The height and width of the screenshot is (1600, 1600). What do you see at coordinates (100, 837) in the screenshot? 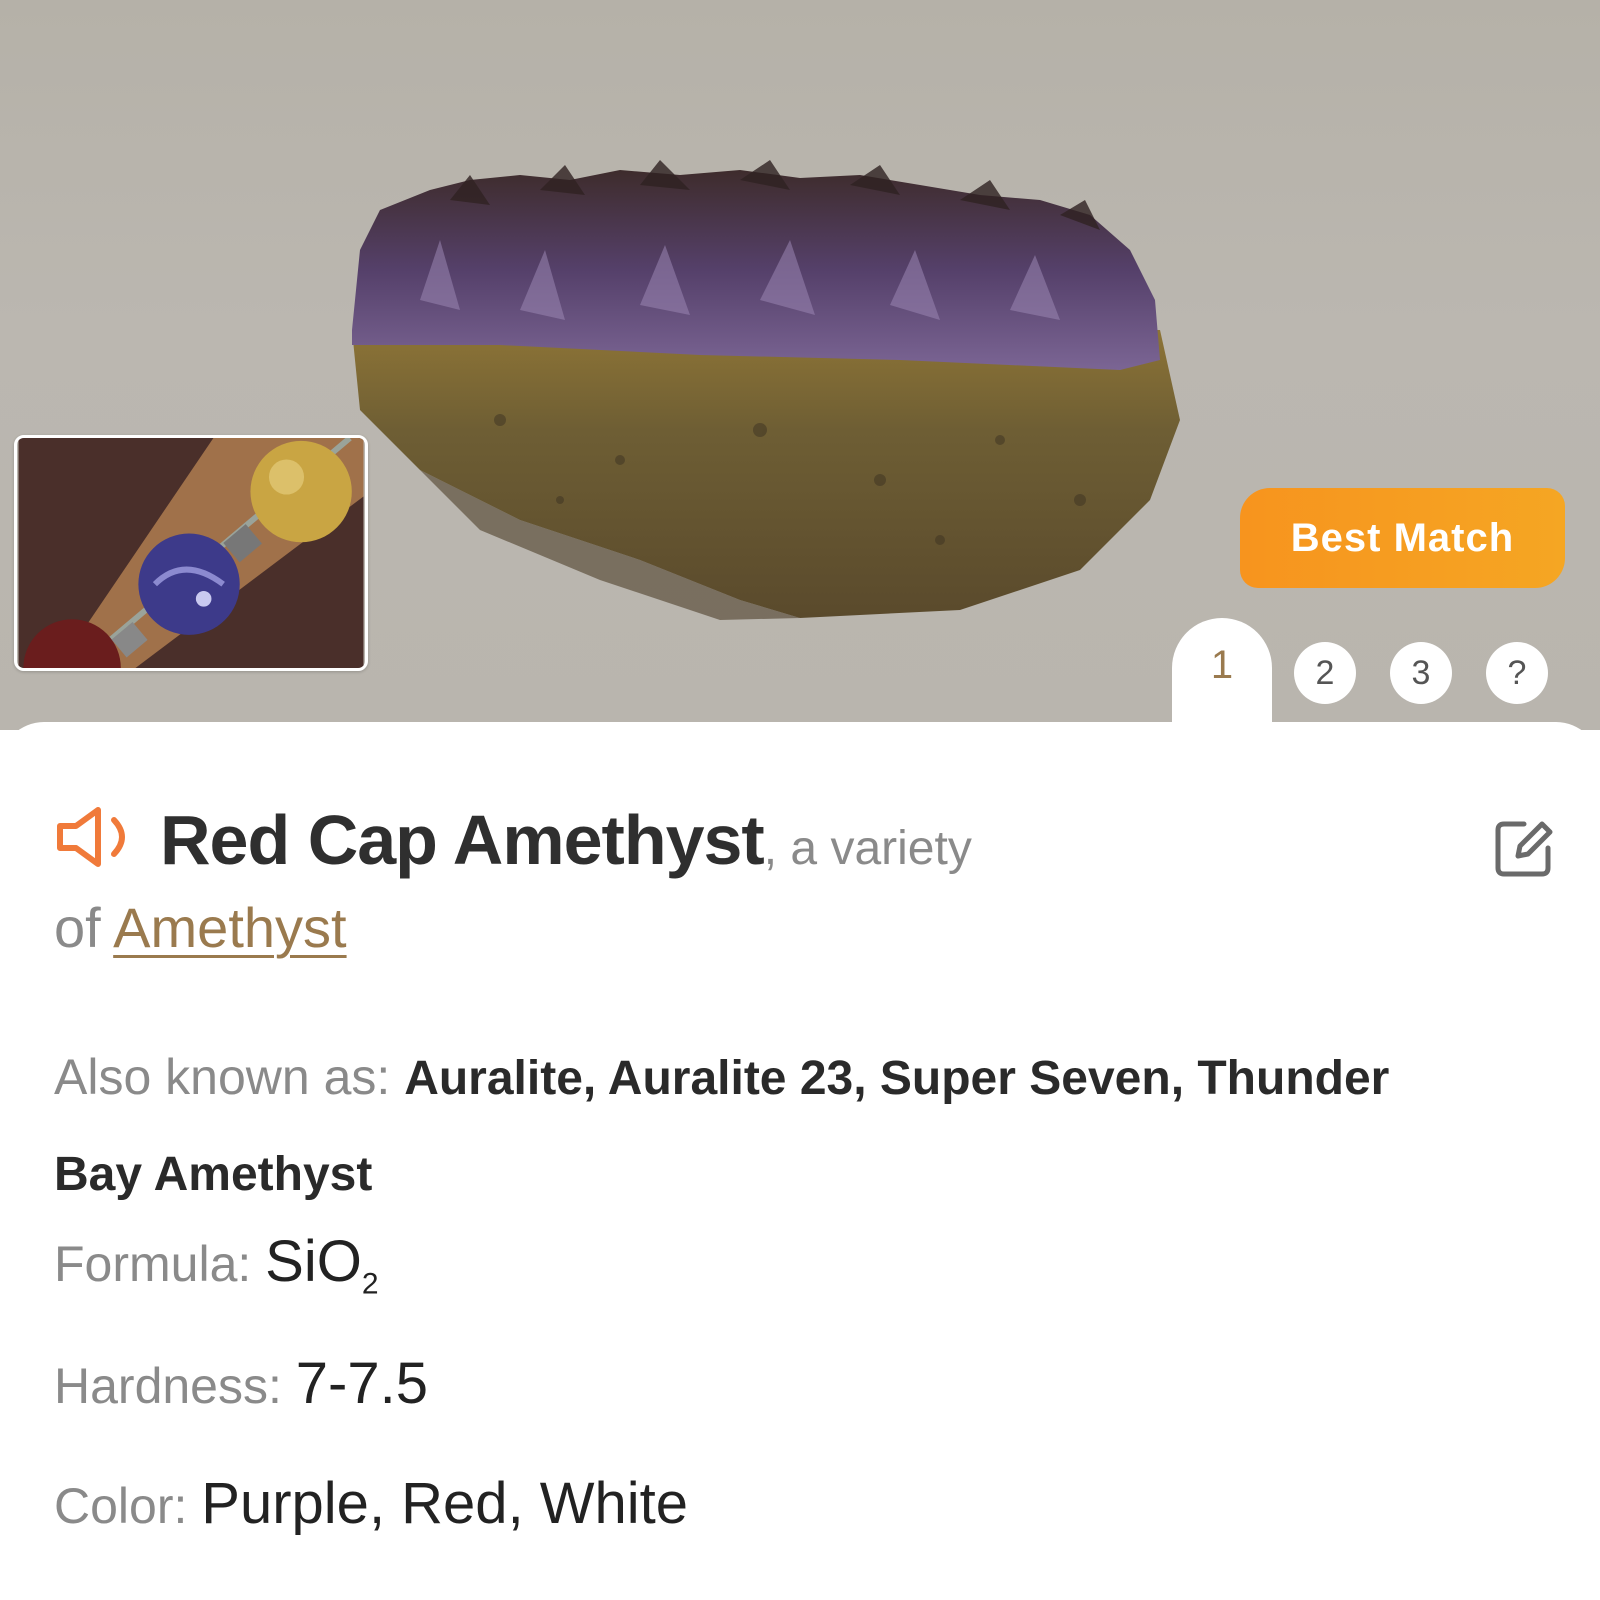
I see `speaker-icon` at bounding box center [100, 837].